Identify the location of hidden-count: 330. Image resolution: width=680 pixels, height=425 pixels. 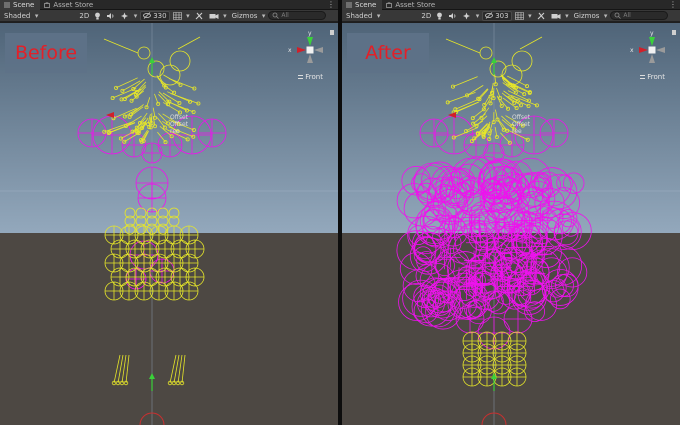
(160, 15).